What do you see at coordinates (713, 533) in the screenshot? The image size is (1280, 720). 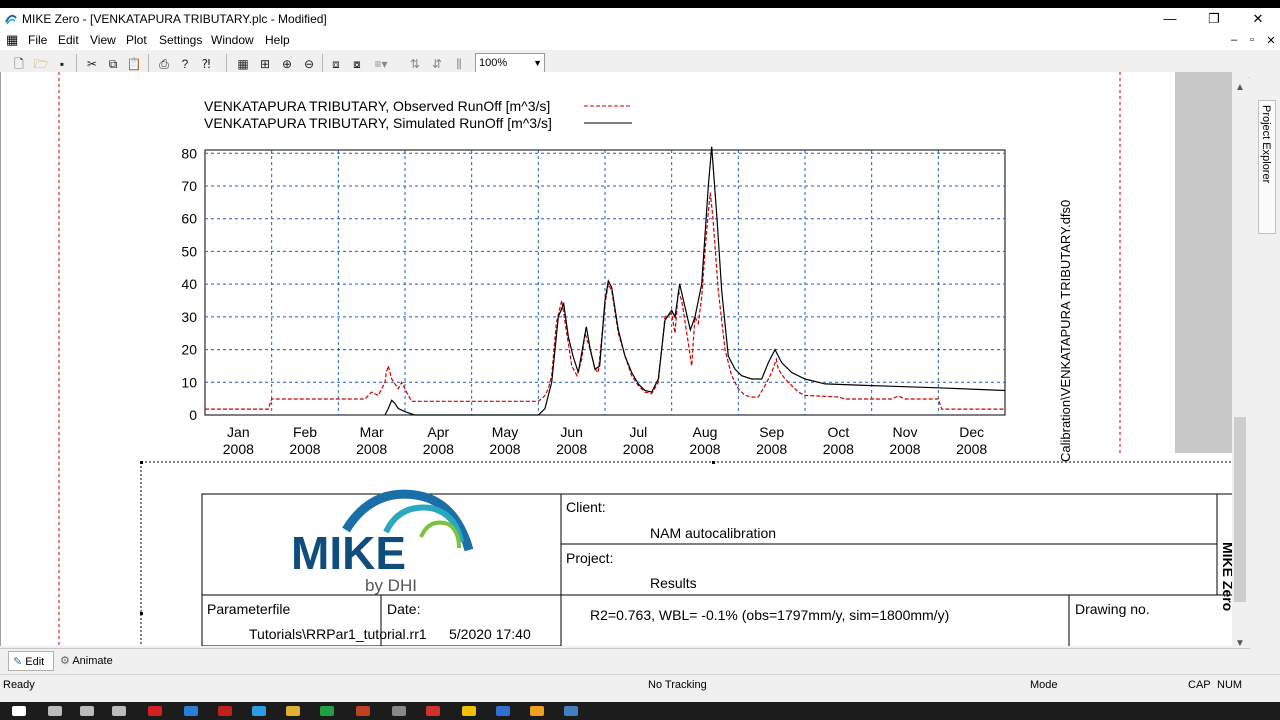 I see `client-value: NAM autocalibration` at bounding box center [713, 533].